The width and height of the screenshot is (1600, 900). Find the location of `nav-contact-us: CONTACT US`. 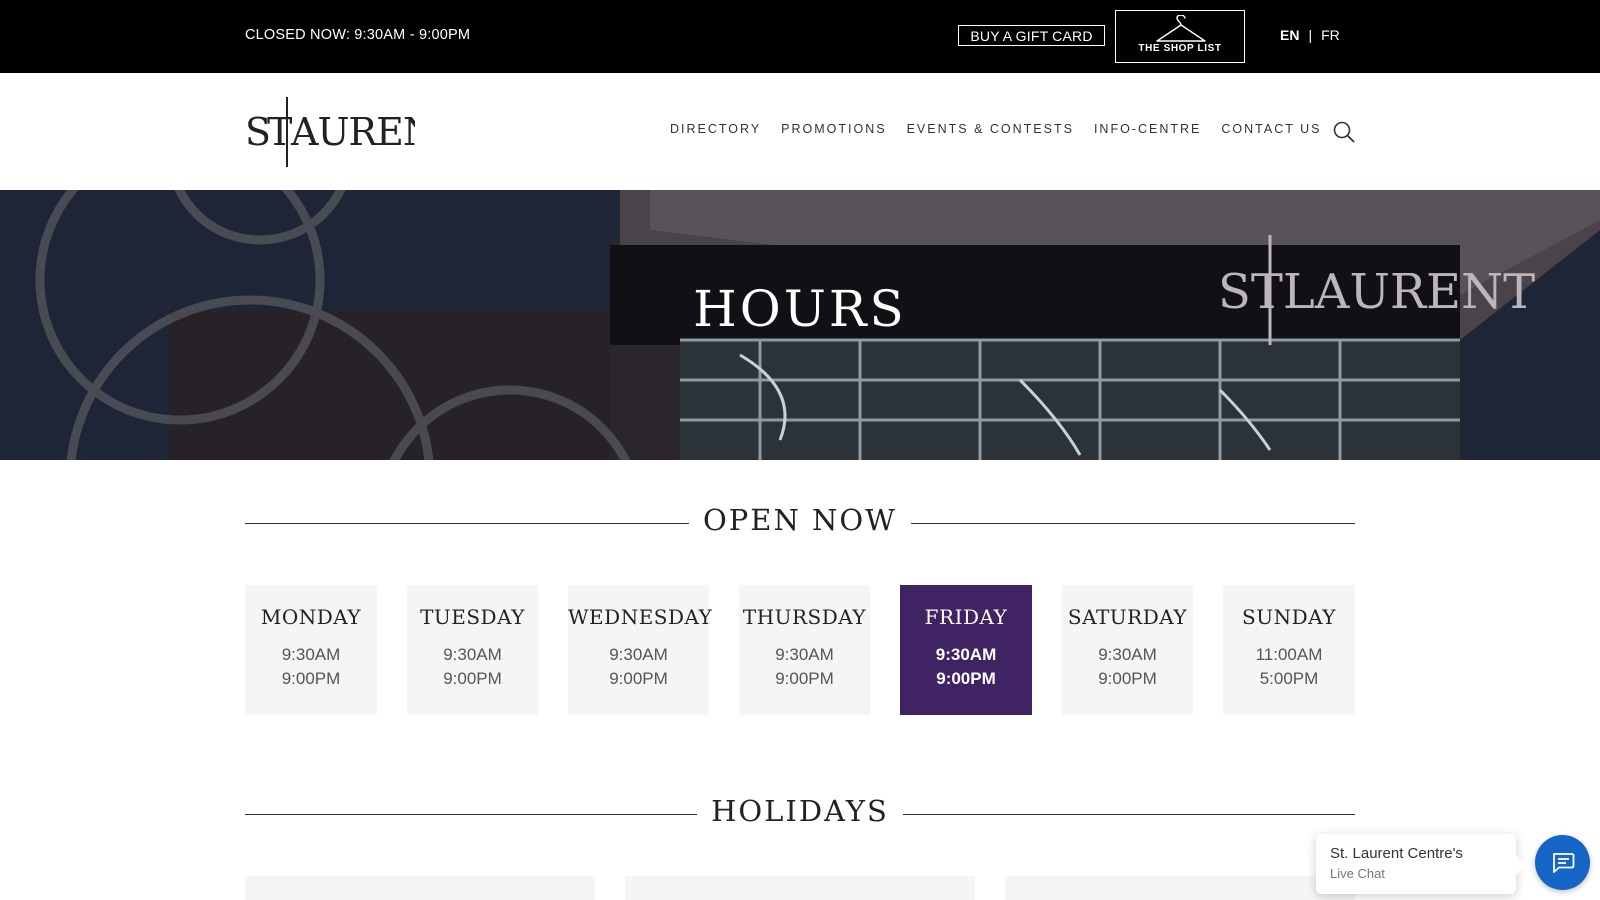

nav-contact-us: CONTACT US is located at coordinates (1271, 129).